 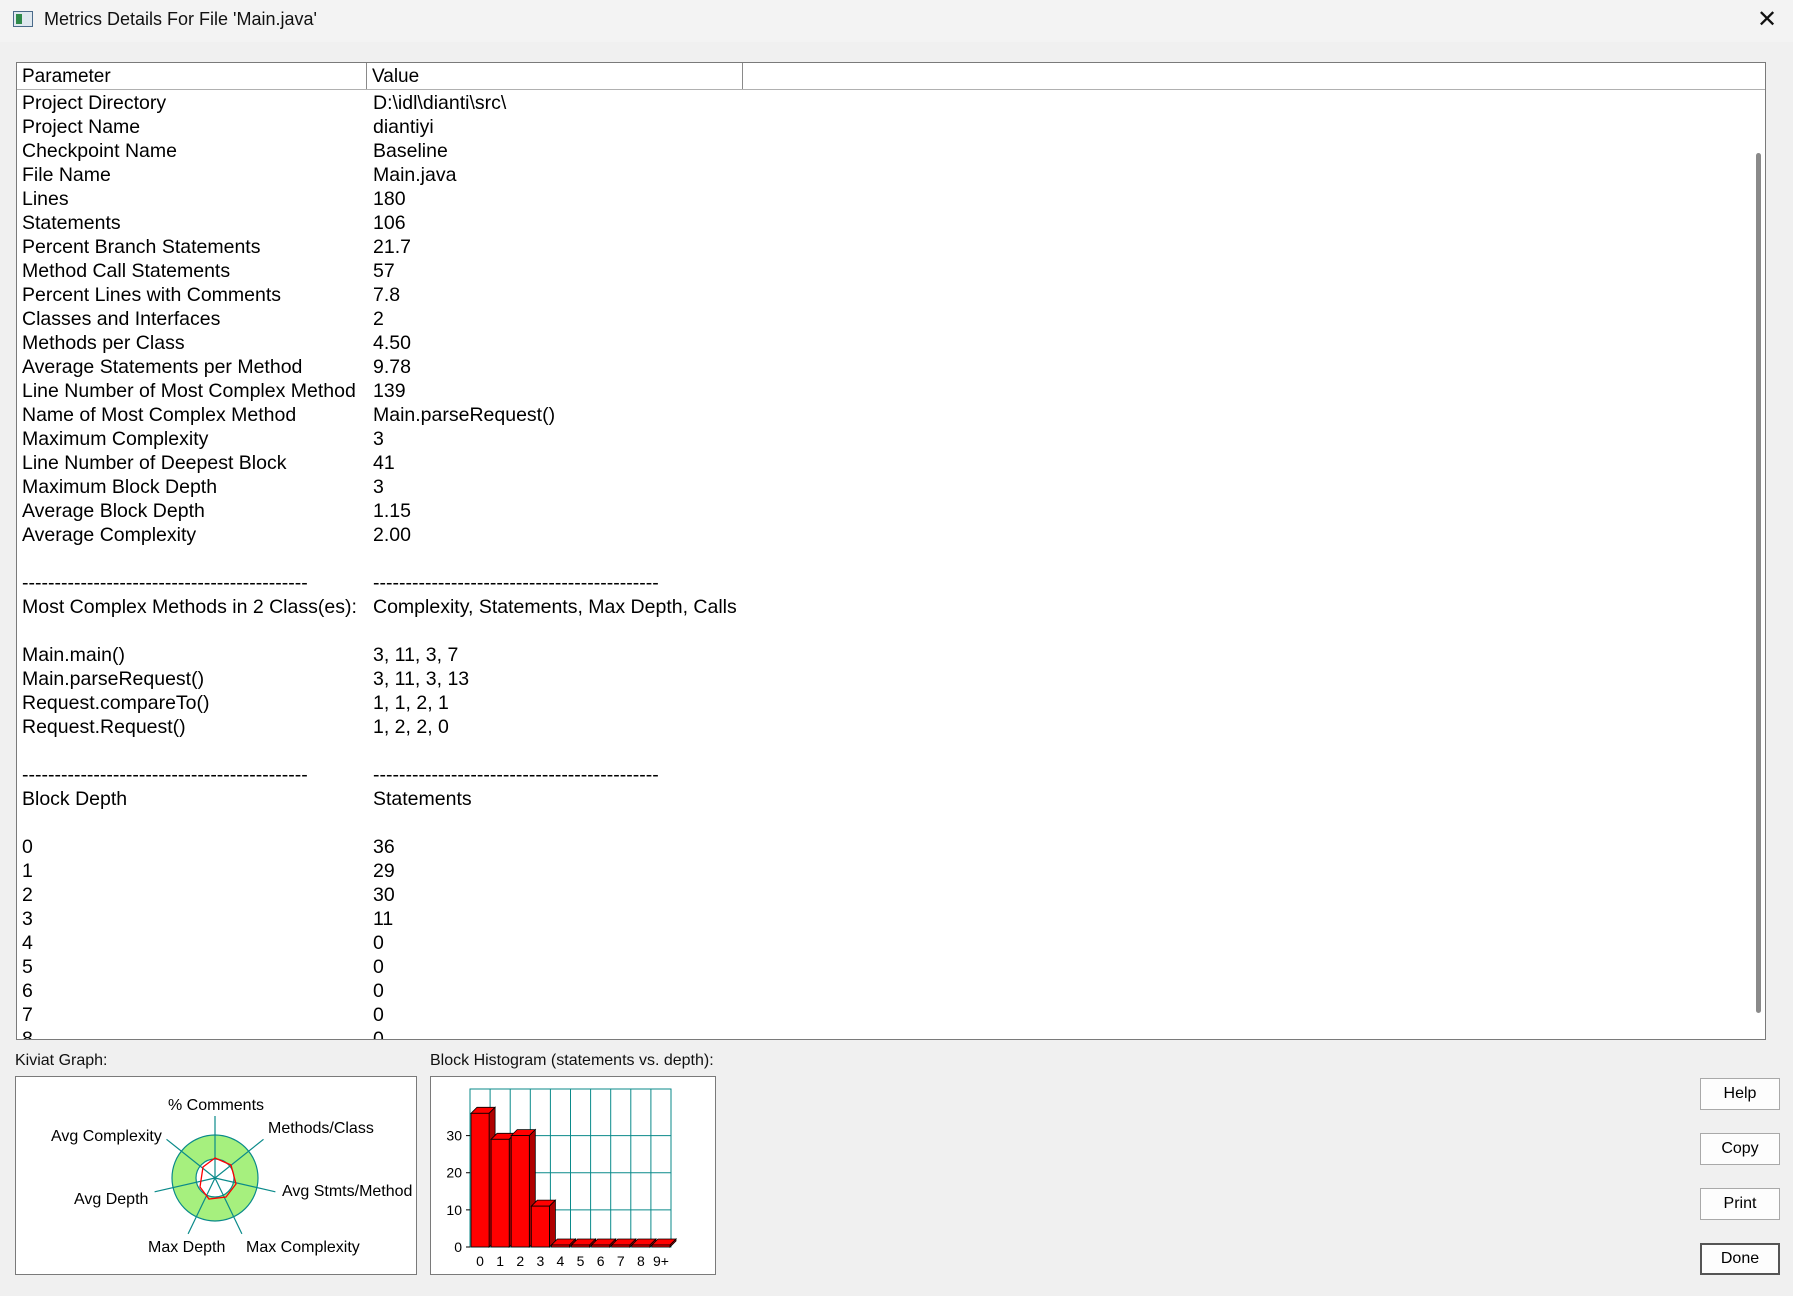 What do you see at coordinates (885, 103) in the screenshot?
I see `table-row: Project Directory D:\idl\dianti\src\` at bounding box center [885, 103].